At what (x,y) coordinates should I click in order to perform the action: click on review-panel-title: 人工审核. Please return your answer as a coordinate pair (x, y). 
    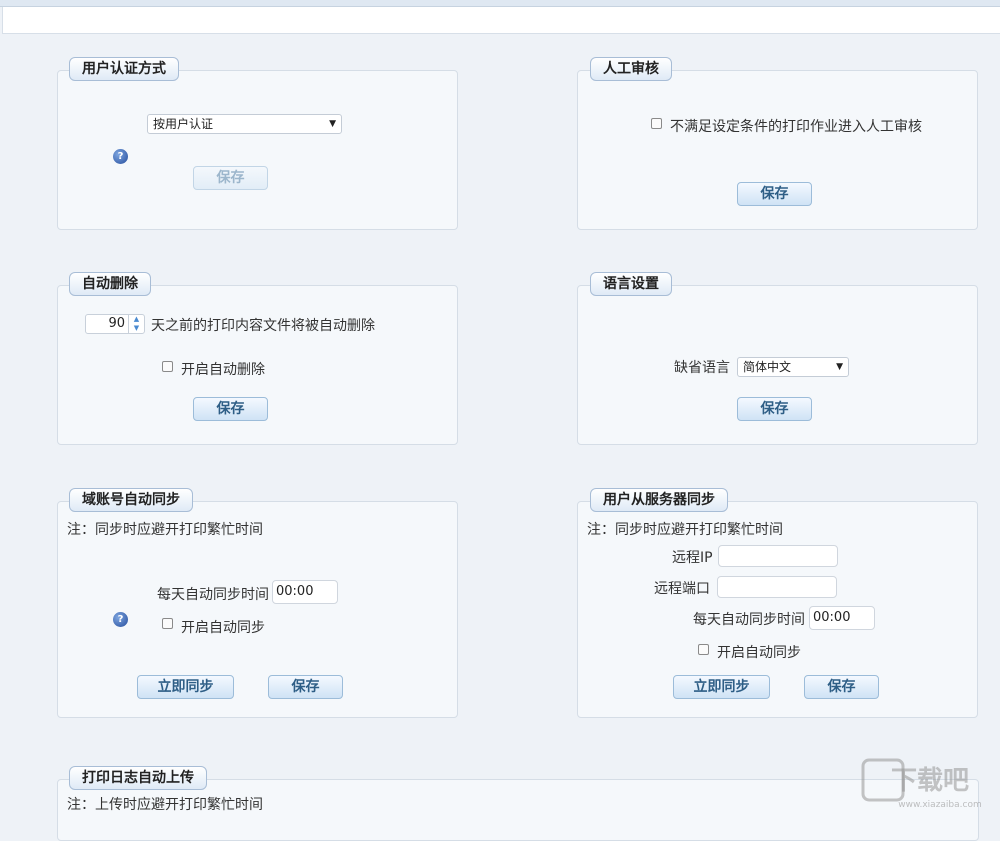
    Looking at the image, I should click on (631, 69).